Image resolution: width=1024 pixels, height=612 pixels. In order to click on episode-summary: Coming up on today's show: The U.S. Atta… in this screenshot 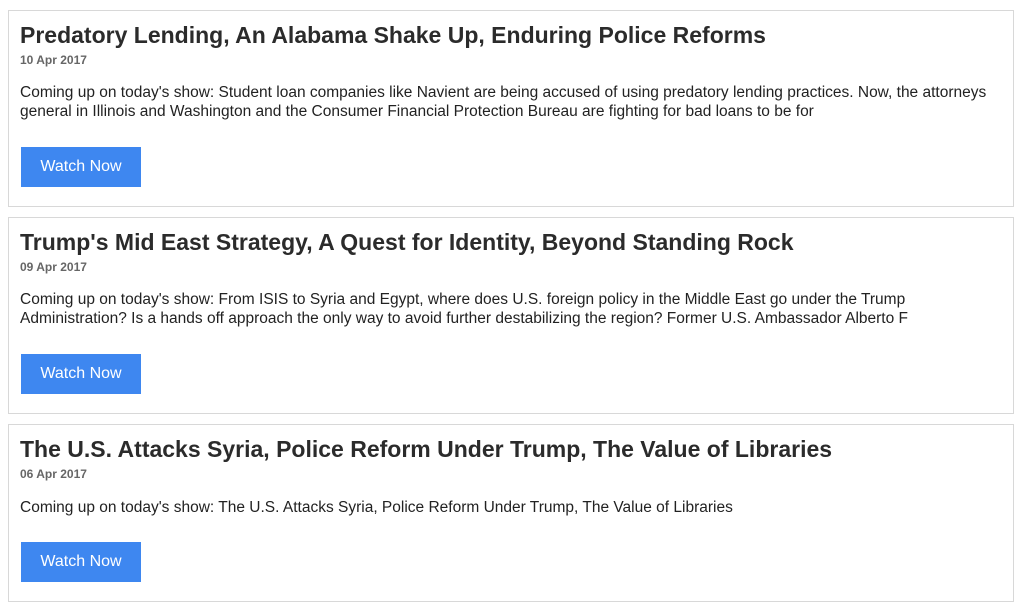, I will do `click(376, 507)`.